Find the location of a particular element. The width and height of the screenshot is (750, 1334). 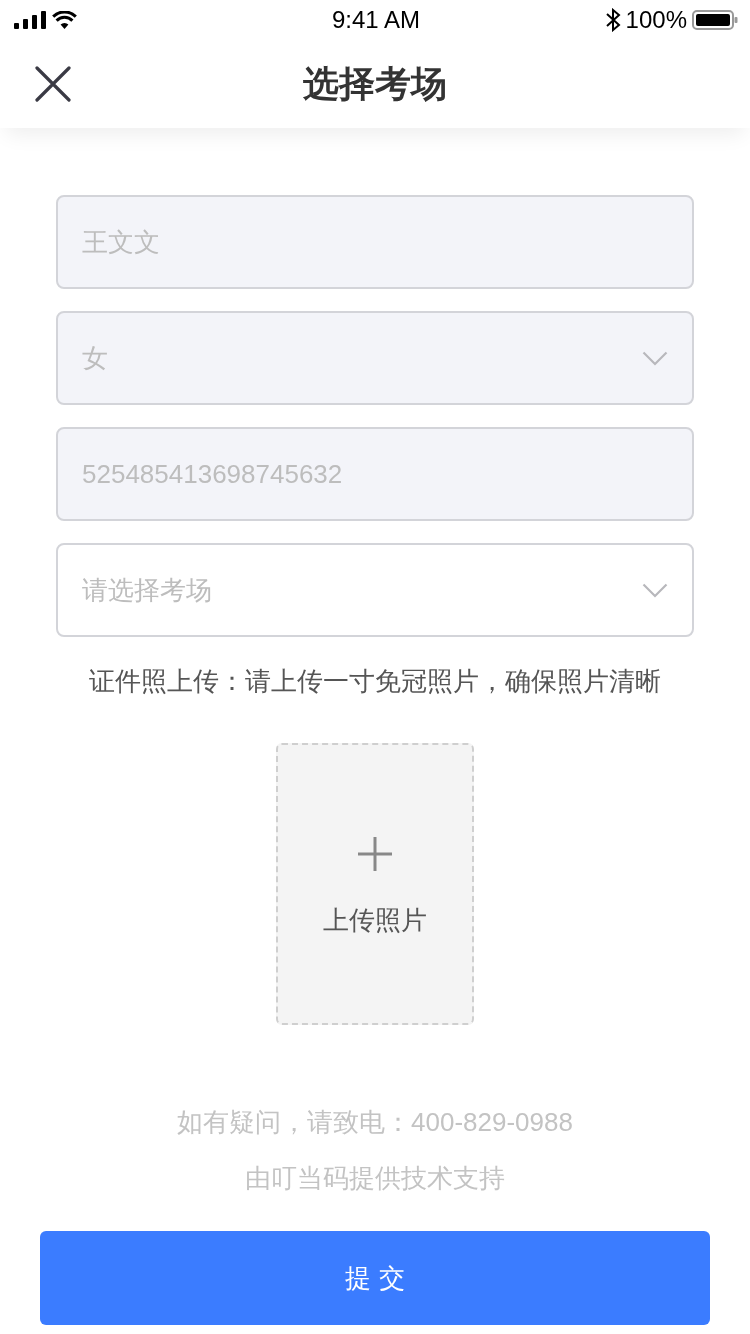

close-icon is located at coordinates (53, 84).